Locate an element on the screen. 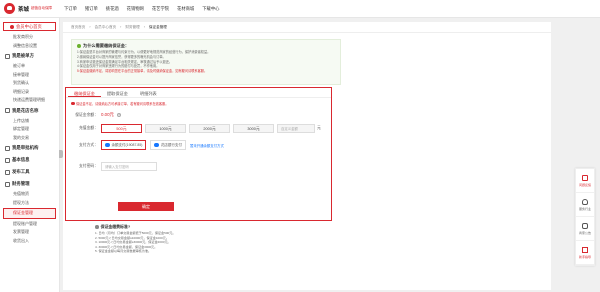  nav-link: 花艺学院 is located at coordinates (160, 9).